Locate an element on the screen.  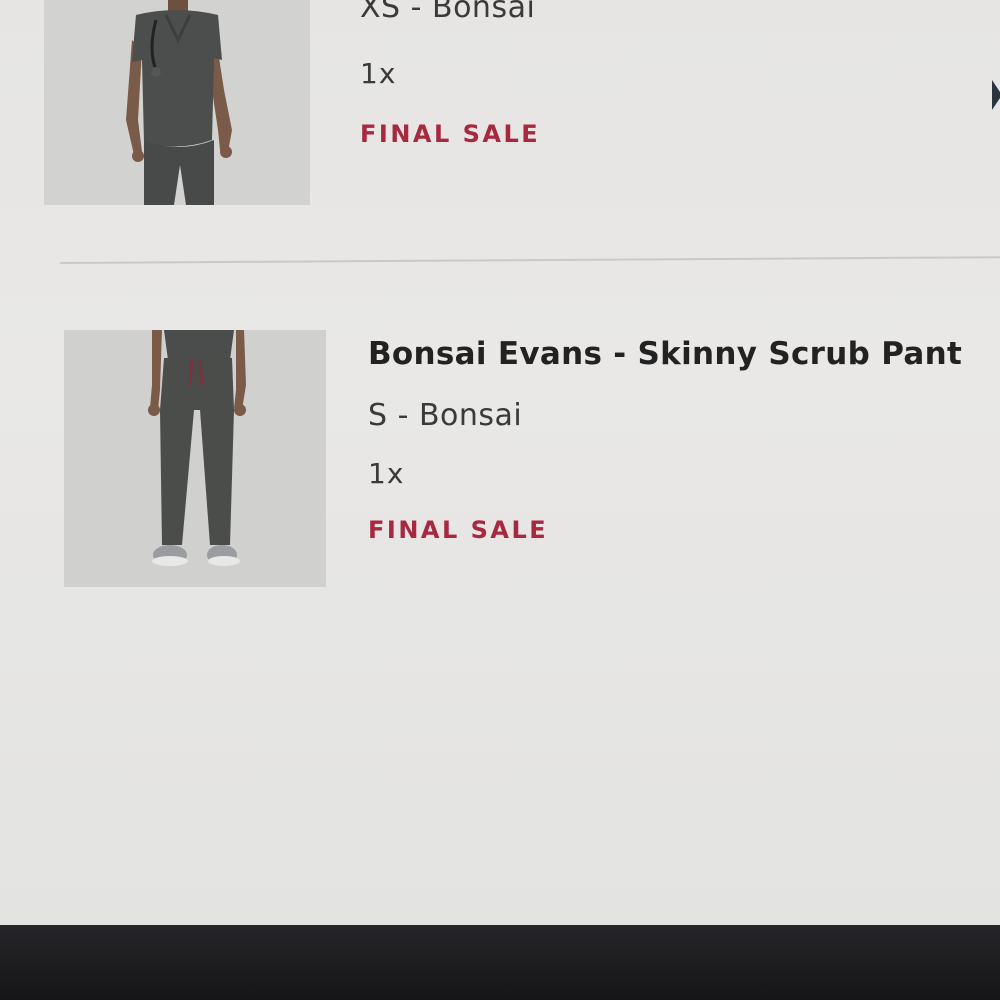
item-variant: S - Bonsai is located at coordinates (445, 415).